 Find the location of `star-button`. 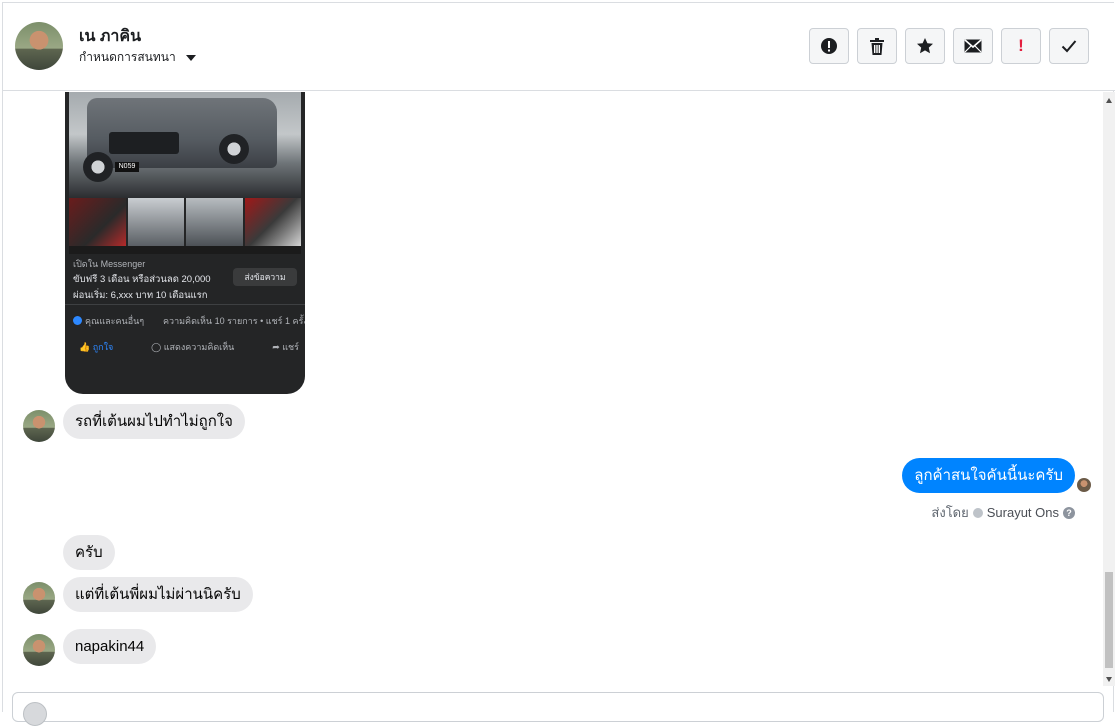

star-button is located at coordinates (925, 46).